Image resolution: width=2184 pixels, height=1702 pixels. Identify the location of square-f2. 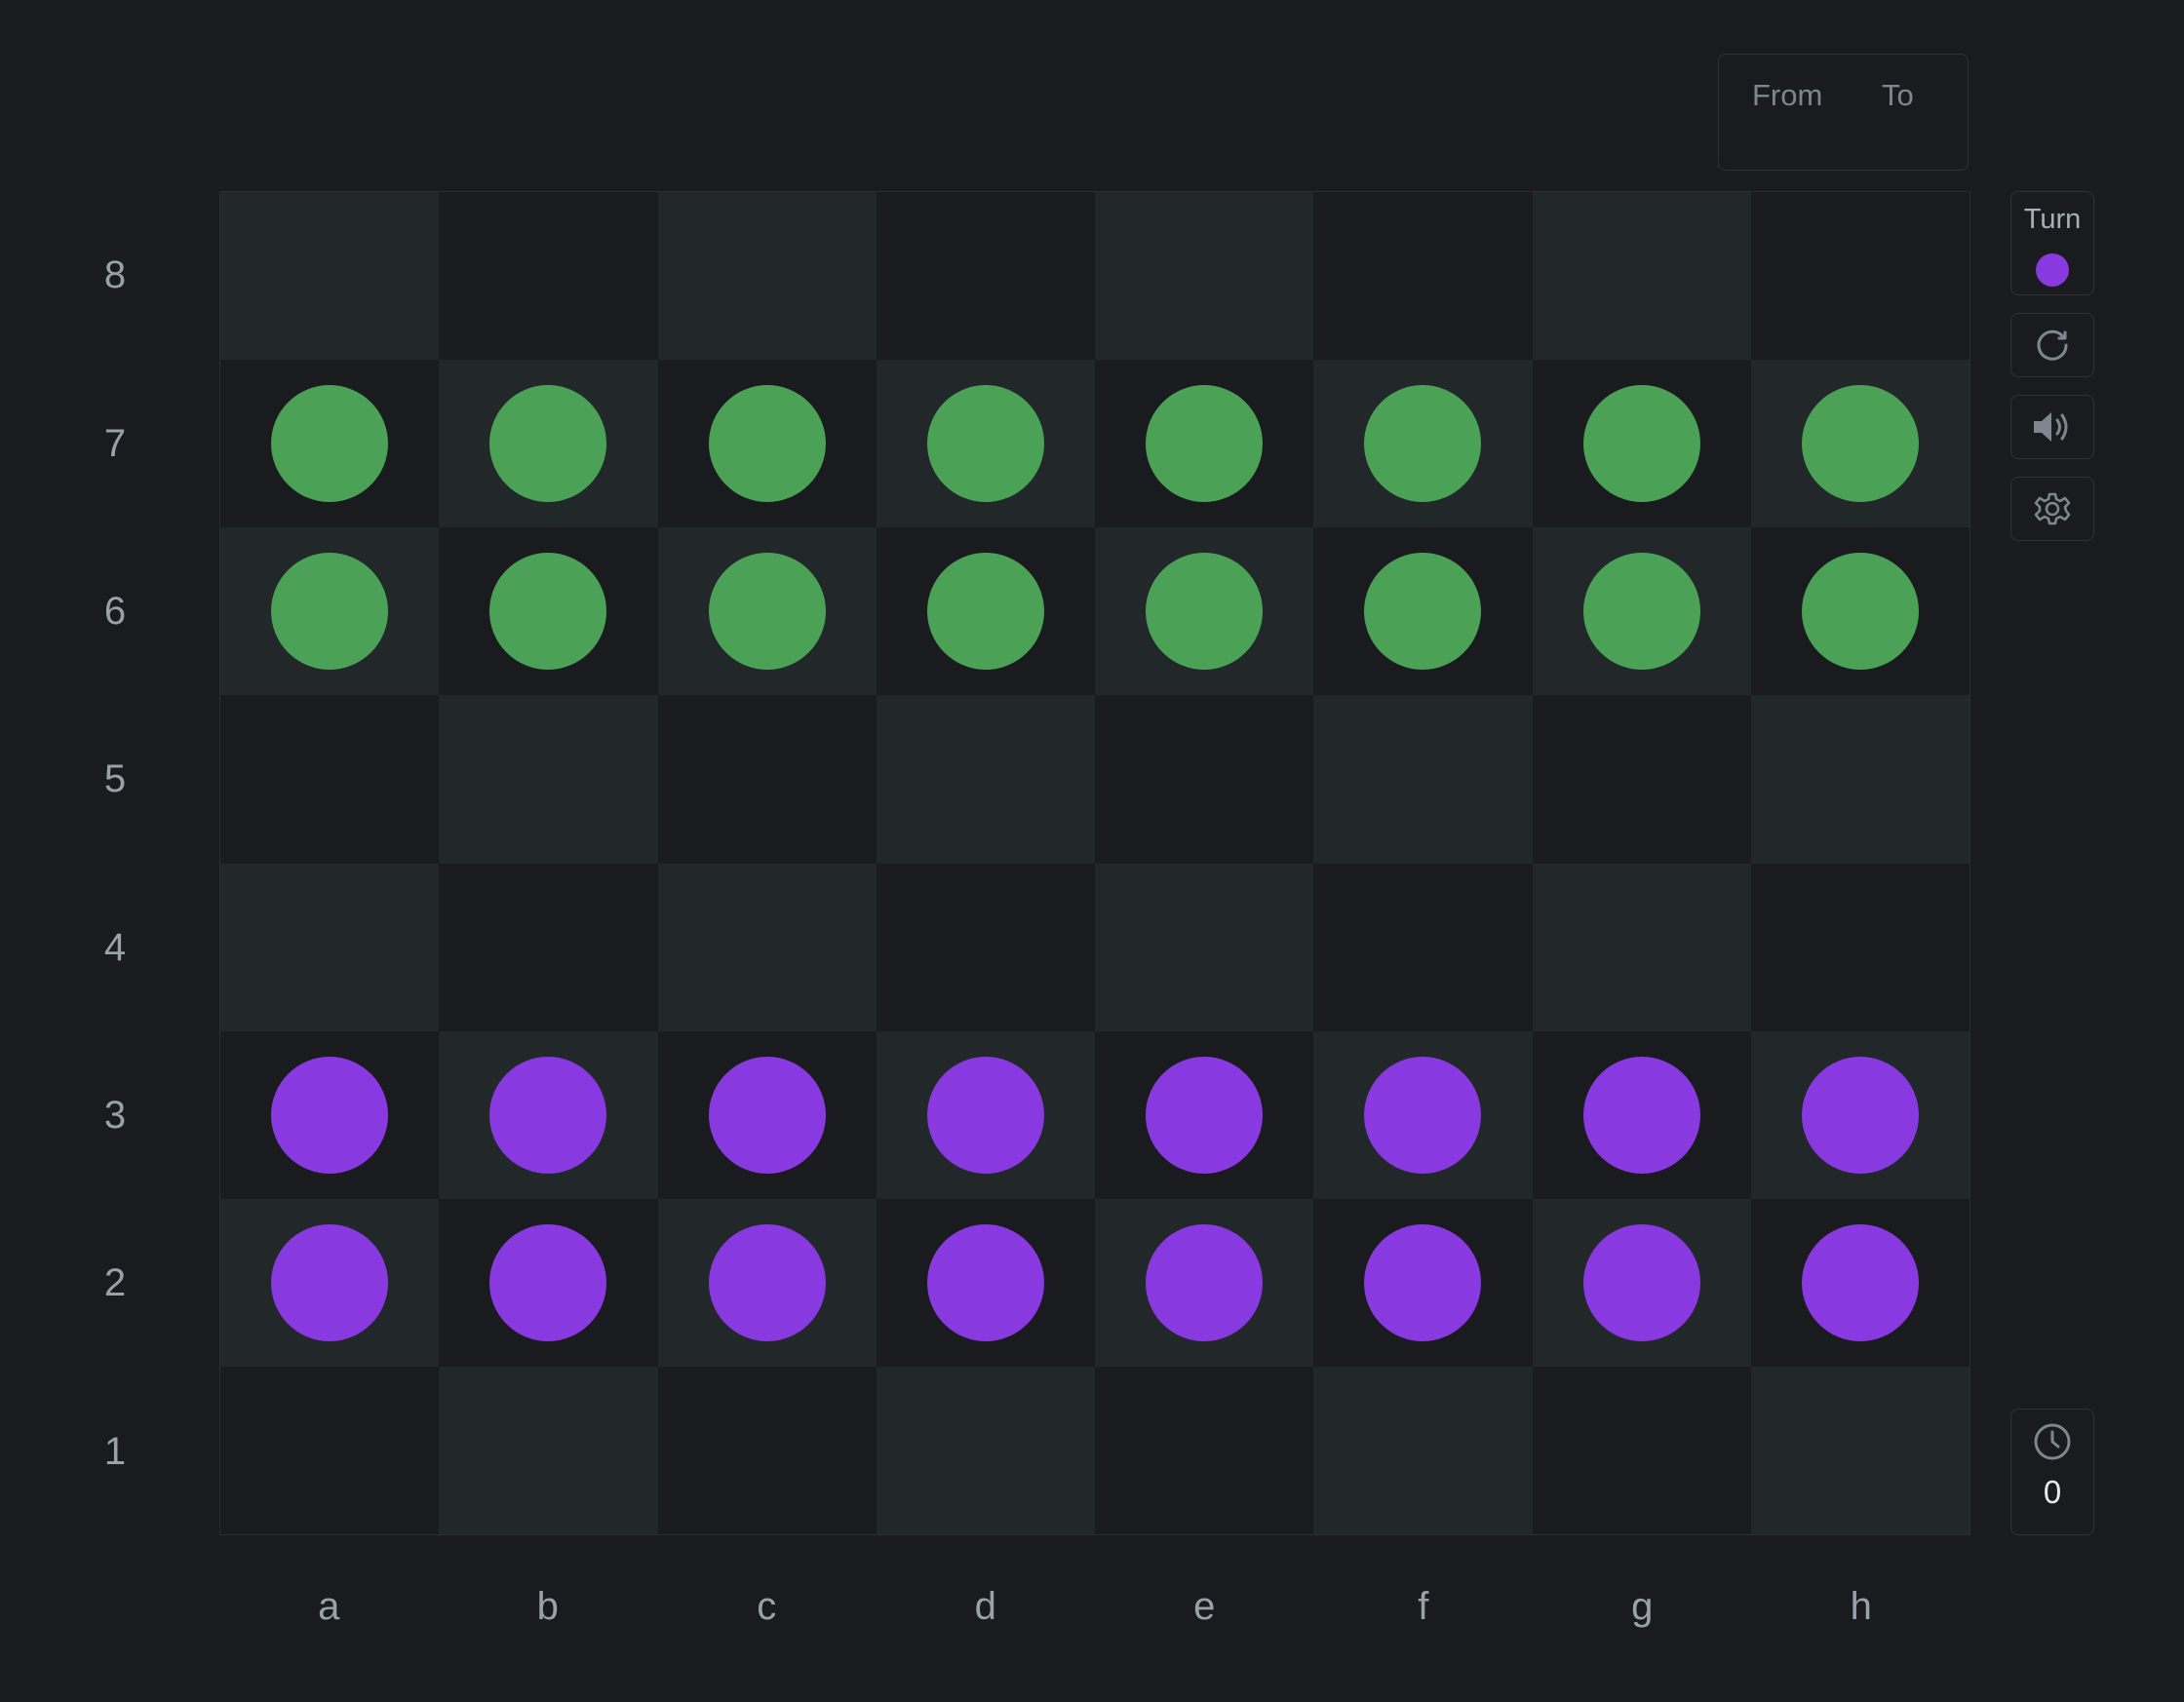
(1423, 1282).